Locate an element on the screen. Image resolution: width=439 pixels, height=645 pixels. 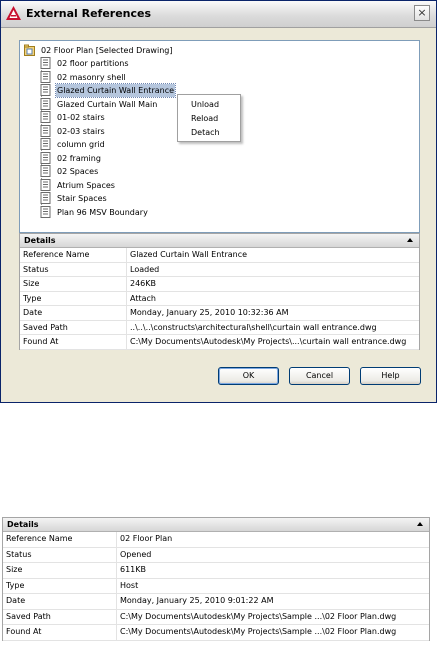
help-button: Help is located at coordinates (390, 376).